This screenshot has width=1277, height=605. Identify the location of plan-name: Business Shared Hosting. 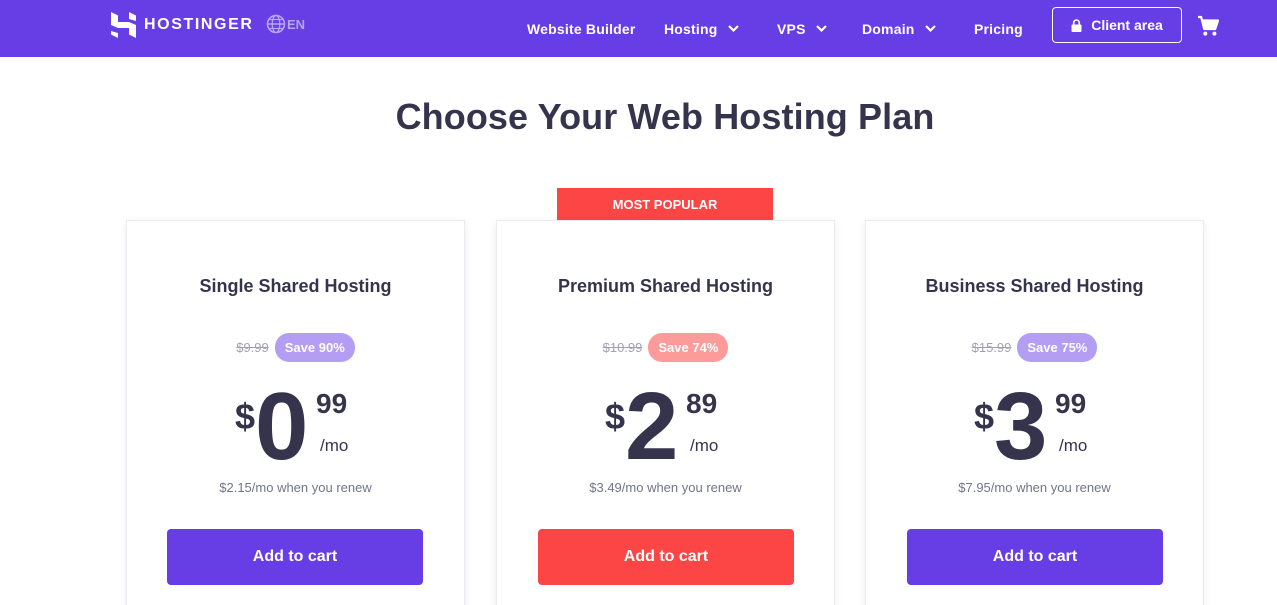
(1034, 286).